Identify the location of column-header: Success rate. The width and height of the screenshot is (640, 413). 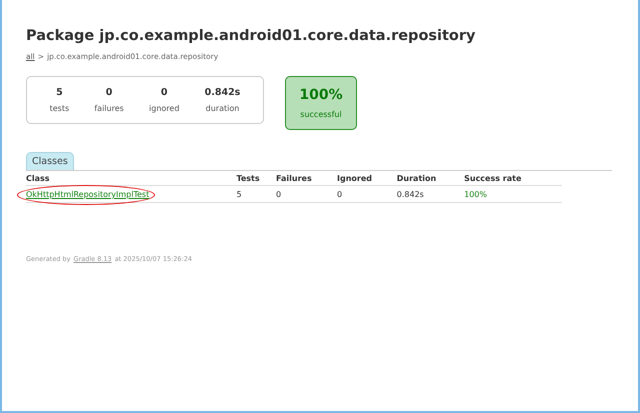
(513, 178).